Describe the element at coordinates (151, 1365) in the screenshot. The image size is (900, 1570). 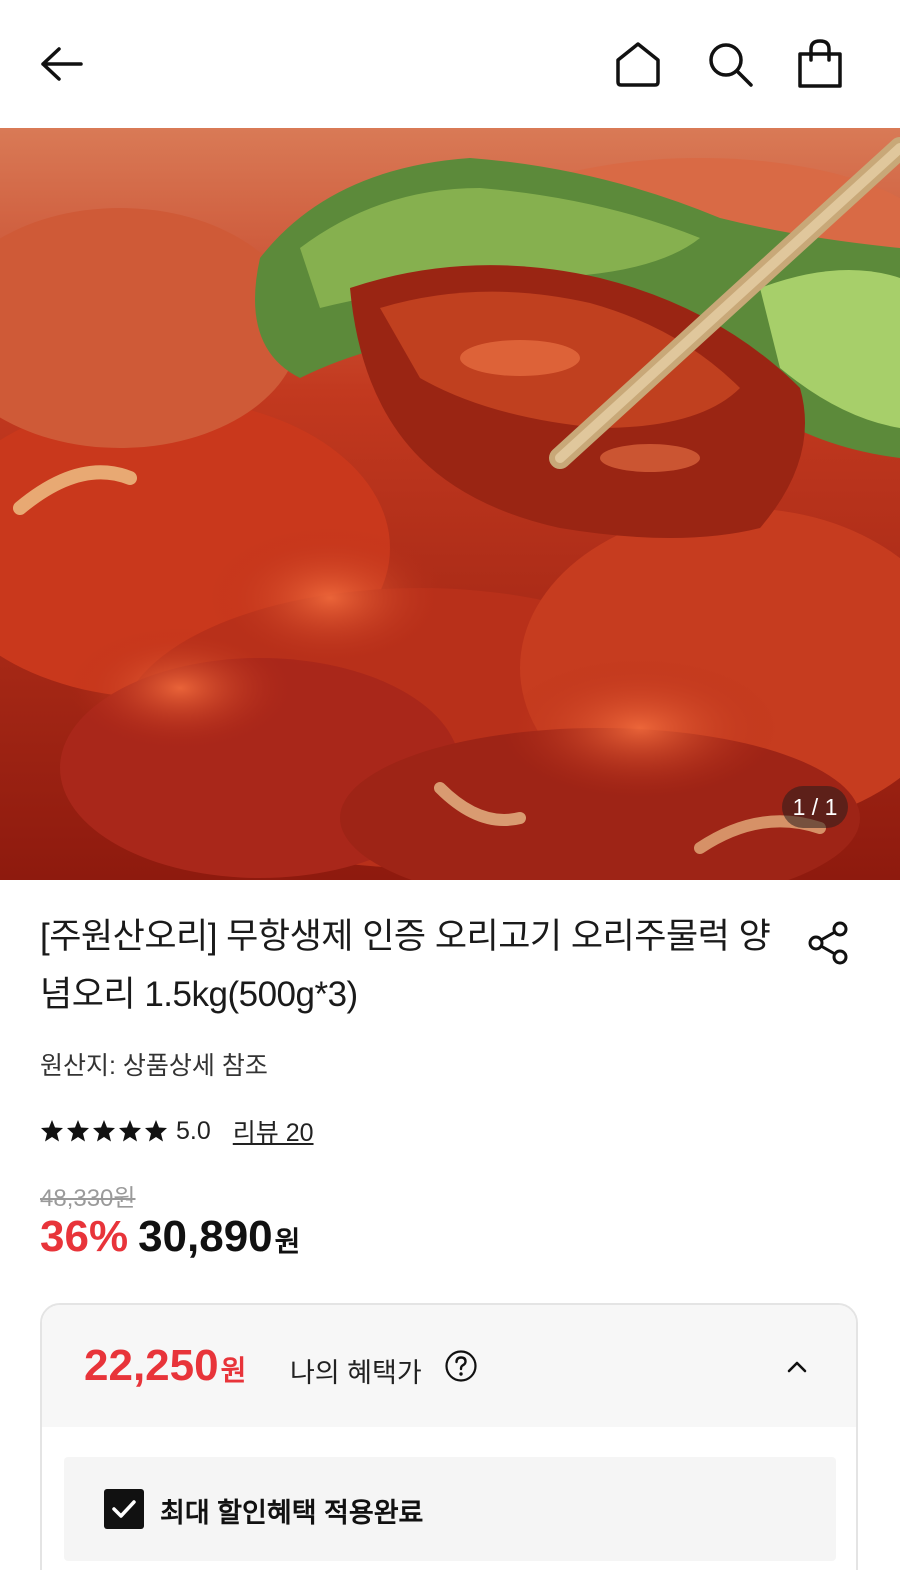
I see `benefit-price-value: 22,250` at that location.